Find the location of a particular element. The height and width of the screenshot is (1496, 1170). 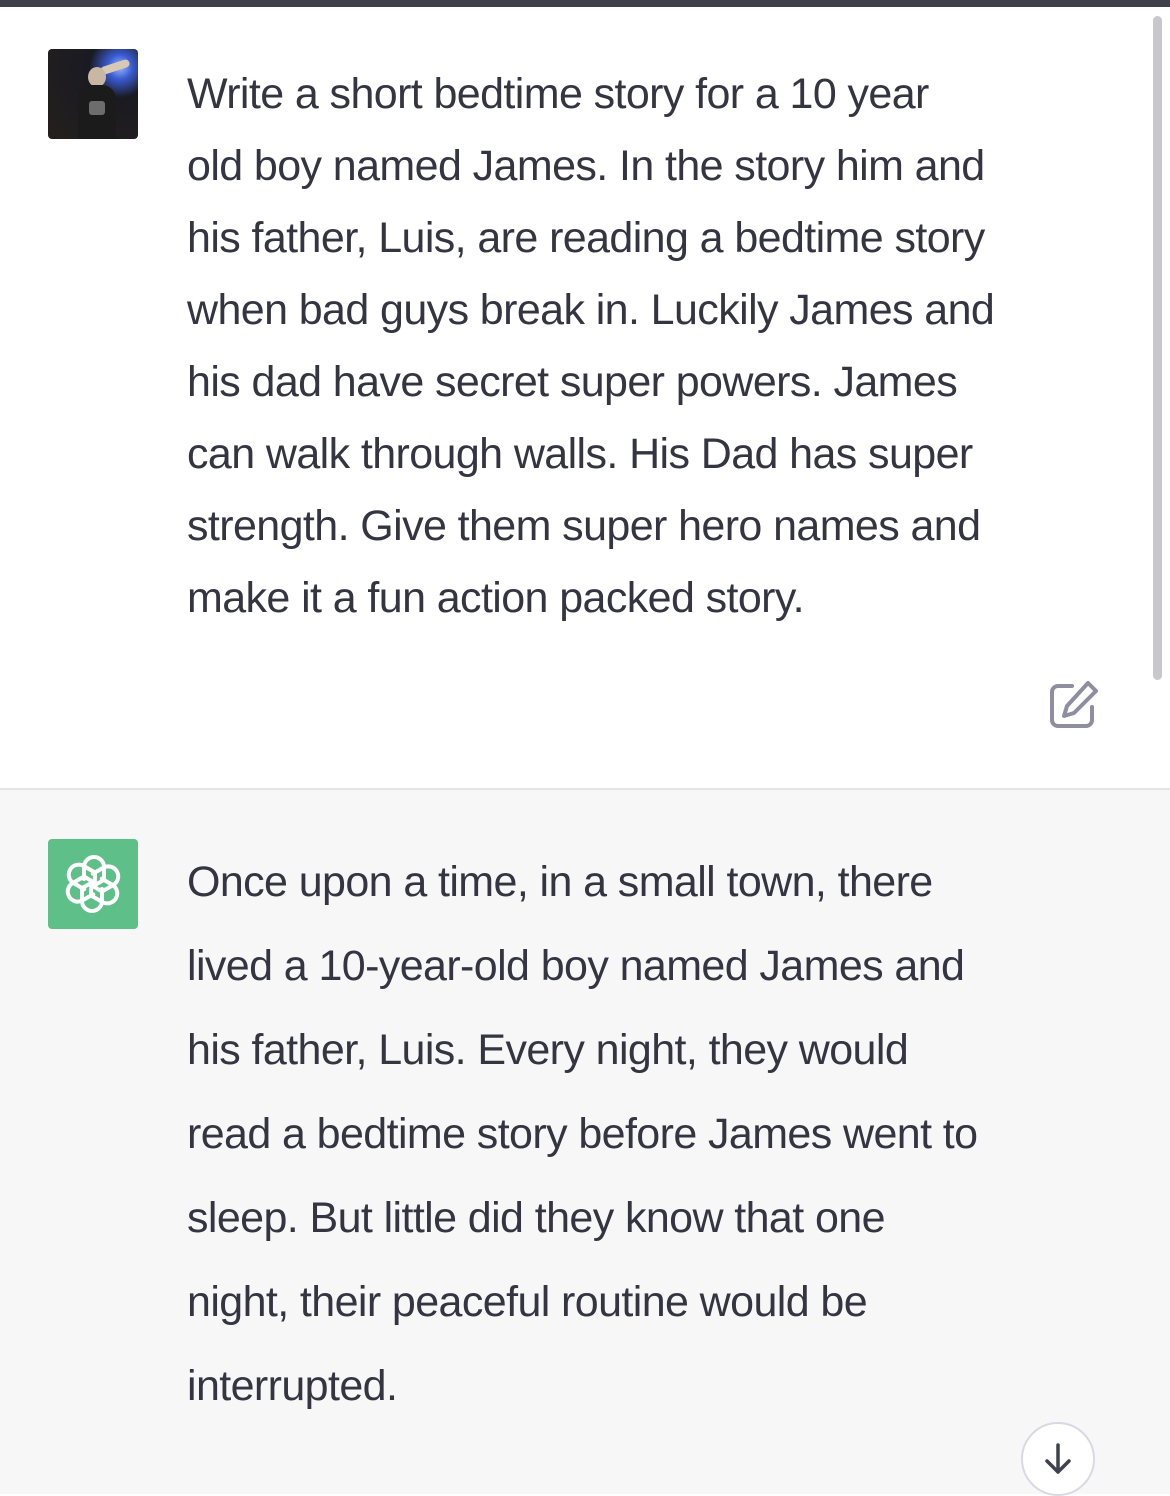

edit-icon is located at coordinates (1074, 704).